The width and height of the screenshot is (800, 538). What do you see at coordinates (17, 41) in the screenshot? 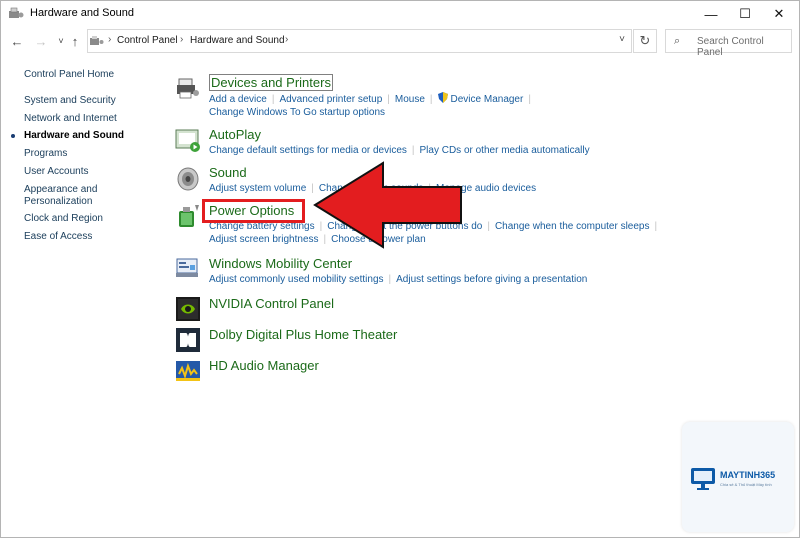
I see `back-button: ←` at bounding box center [17, 41].